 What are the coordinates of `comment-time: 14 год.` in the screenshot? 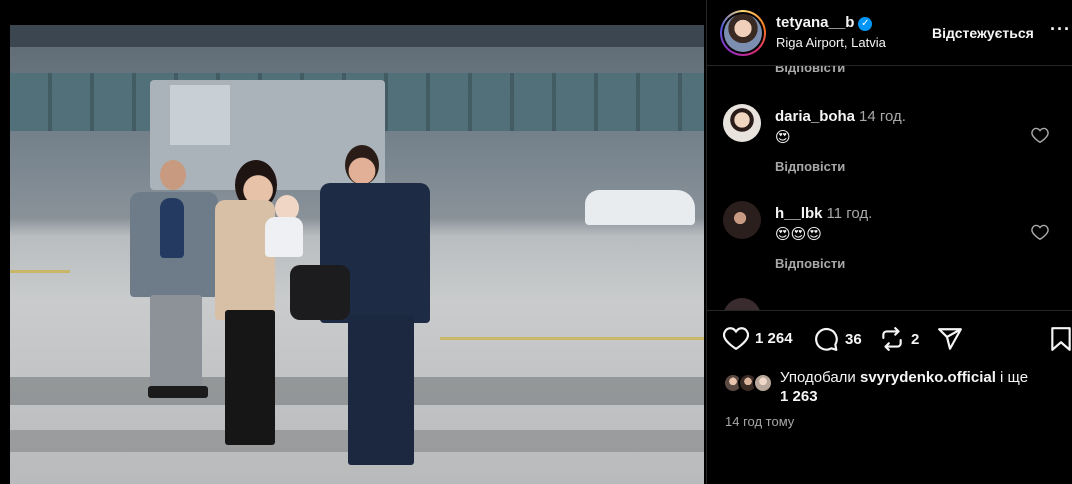 It's located at (882, 116).